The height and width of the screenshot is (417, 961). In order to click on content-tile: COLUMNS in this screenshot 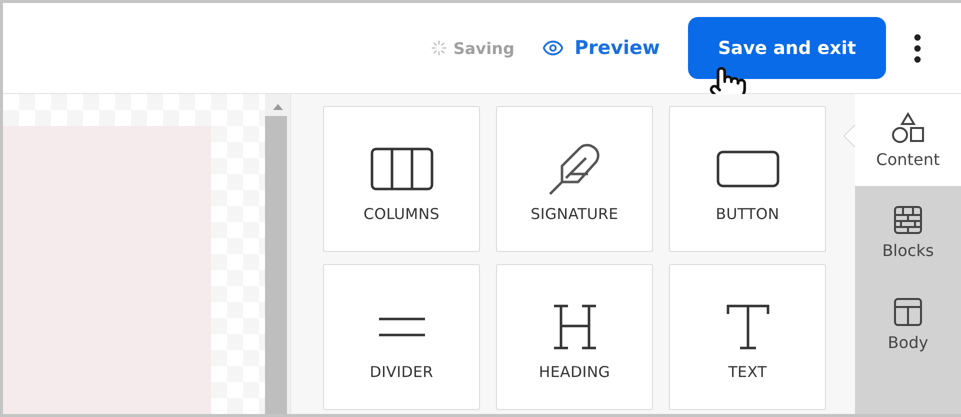, I will do `click(401, 179)`.